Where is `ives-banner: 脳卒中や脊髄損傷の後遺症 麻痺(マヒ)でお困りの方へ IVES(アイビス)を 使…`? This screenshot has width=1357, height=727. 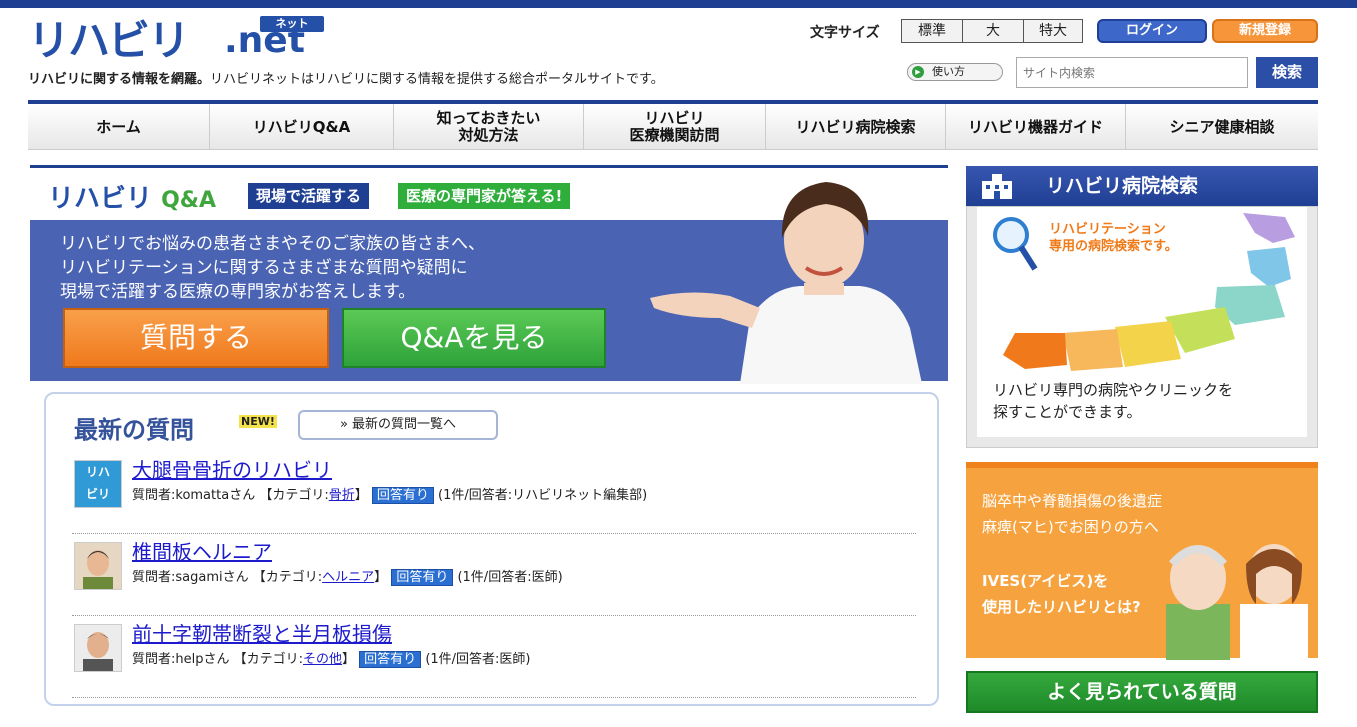
ives-banner: 脳卒中や脊髄損傷の後遺症 麻痺(マヒ)でお困りの方へ IVES(アイビス)を 使… is located at coordinates (1142, 561).